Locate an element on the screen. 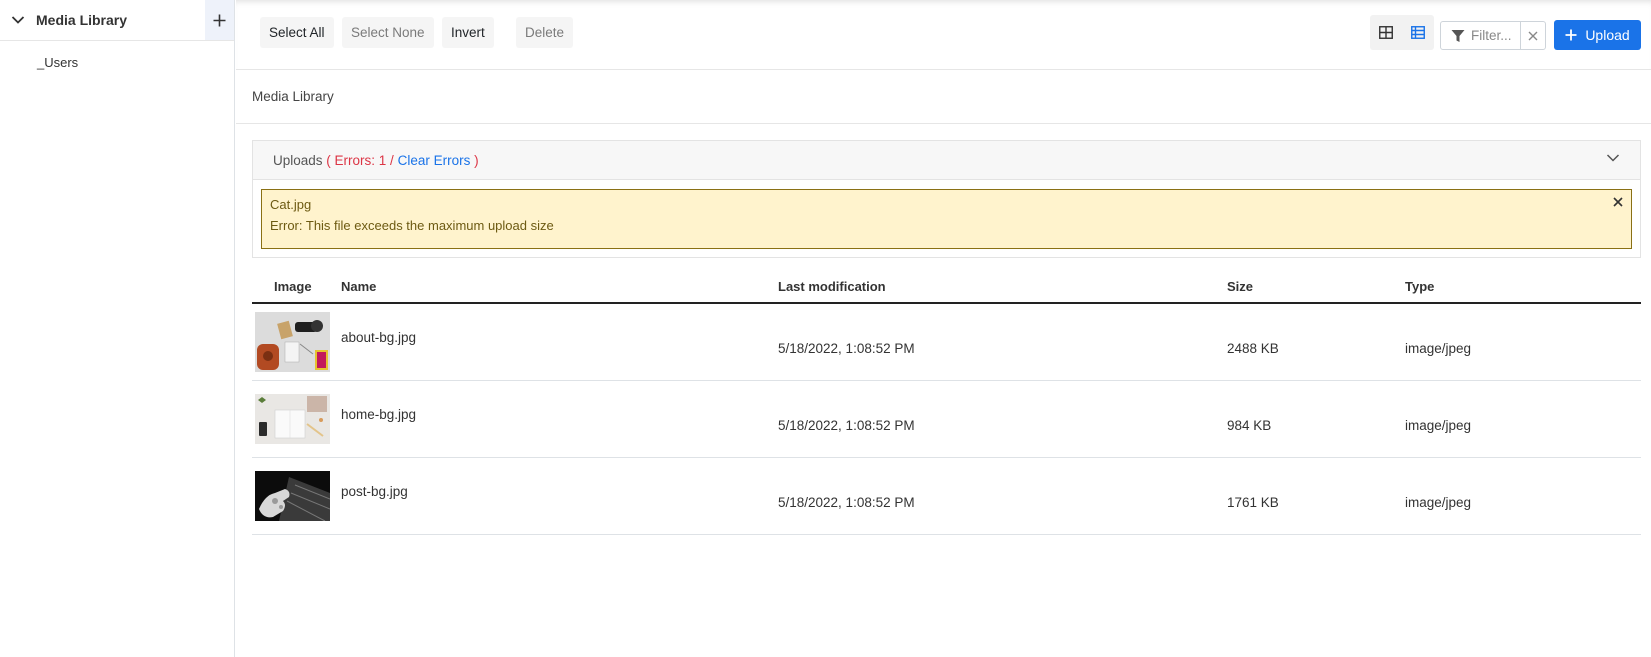  upload-label: Upload is located at coordinates (1607, 35).